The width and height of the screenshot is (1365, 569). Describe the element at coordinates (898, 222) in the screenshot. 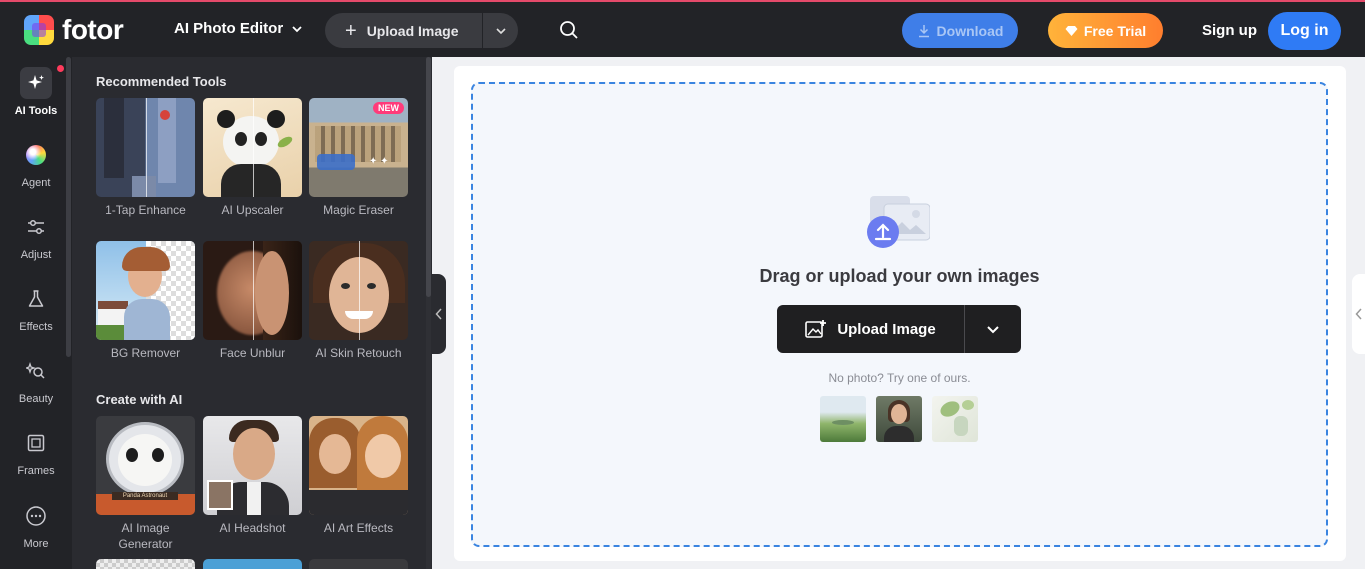

I see `image-upload-illustration-icon` at that location.